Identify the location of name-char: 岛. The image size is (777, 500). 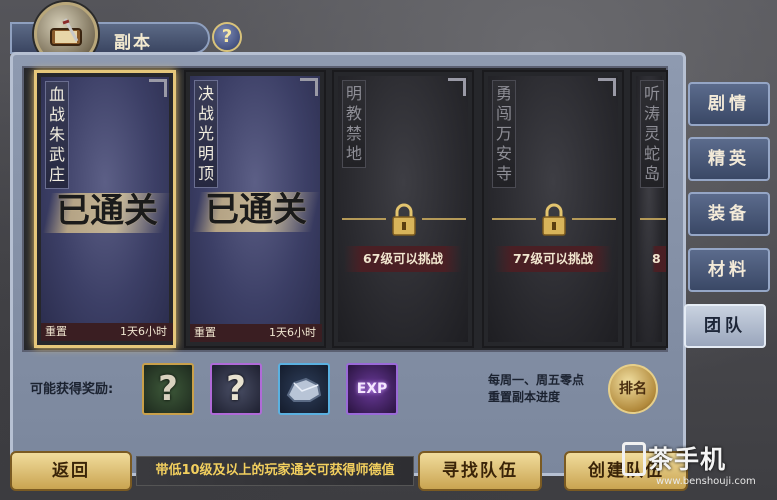
(651, 173).